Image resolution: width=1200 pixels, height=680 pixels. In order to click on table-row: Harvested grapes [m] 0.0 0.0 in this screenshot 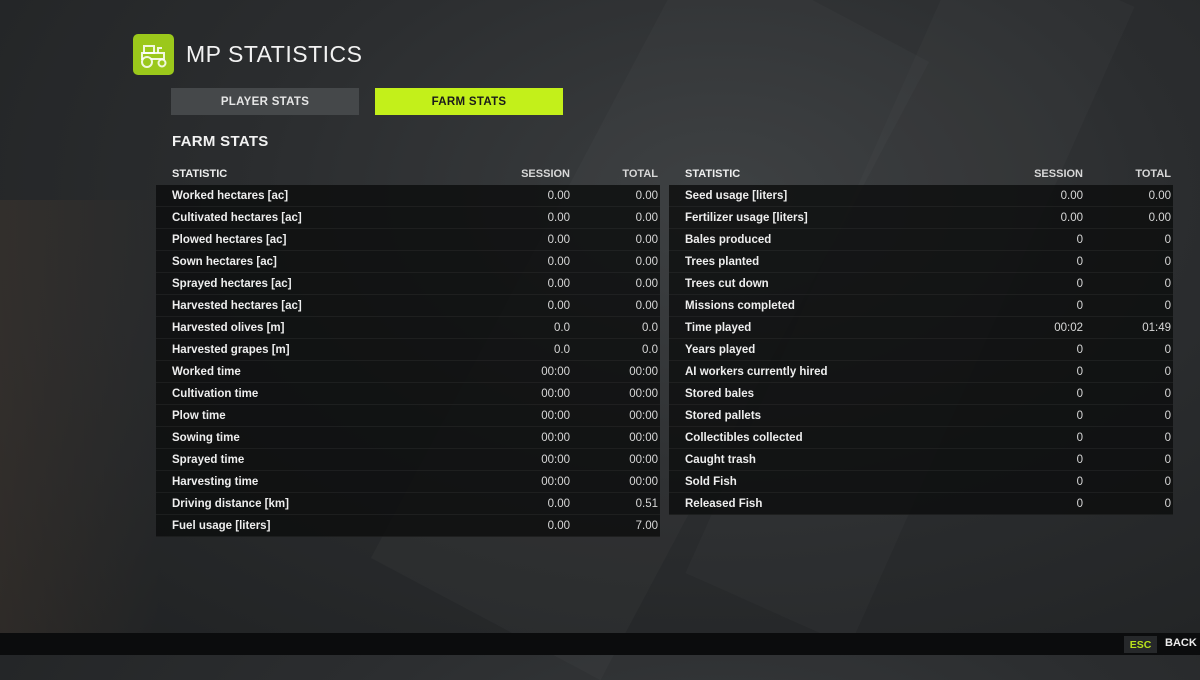, I will do `click(408, 350)`.